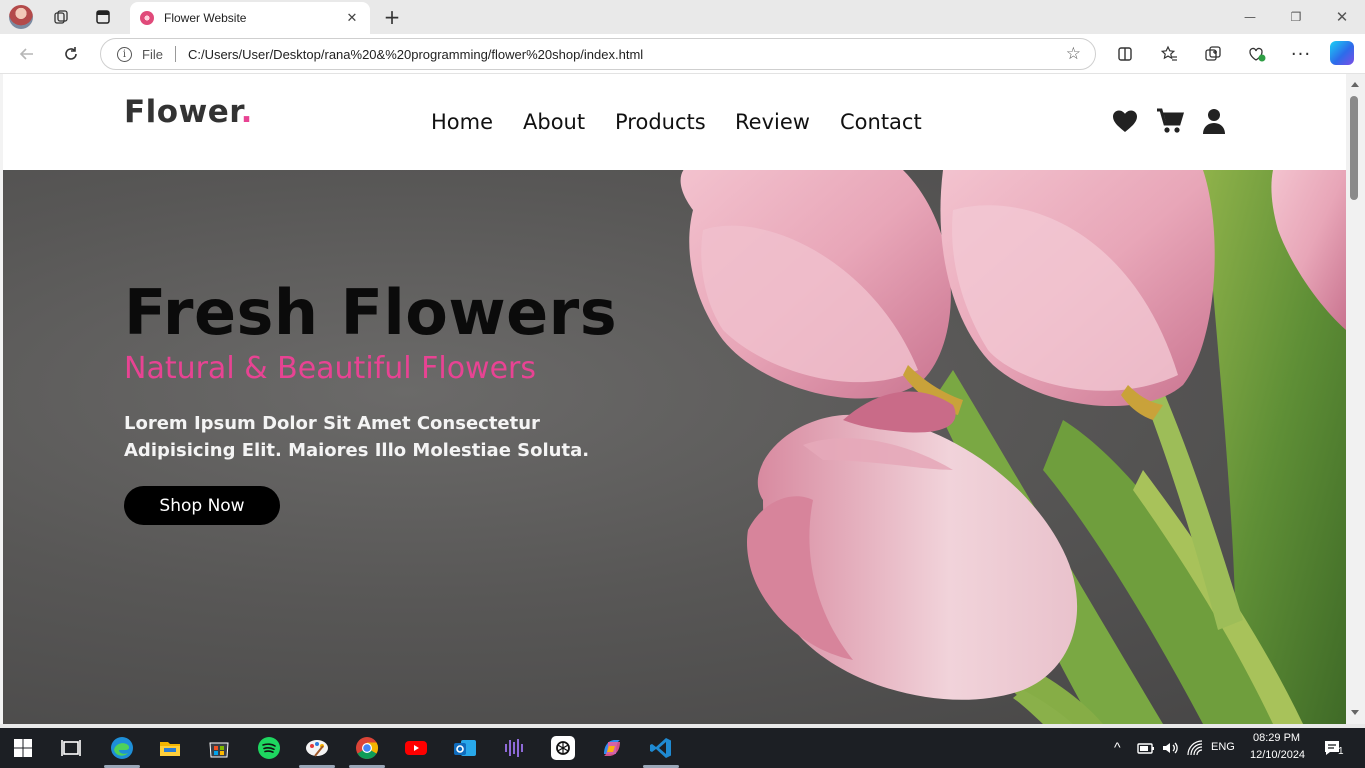  Describe the element at coordinates (465, 748) in the screenshot. I see `outlook-icon` at that location.